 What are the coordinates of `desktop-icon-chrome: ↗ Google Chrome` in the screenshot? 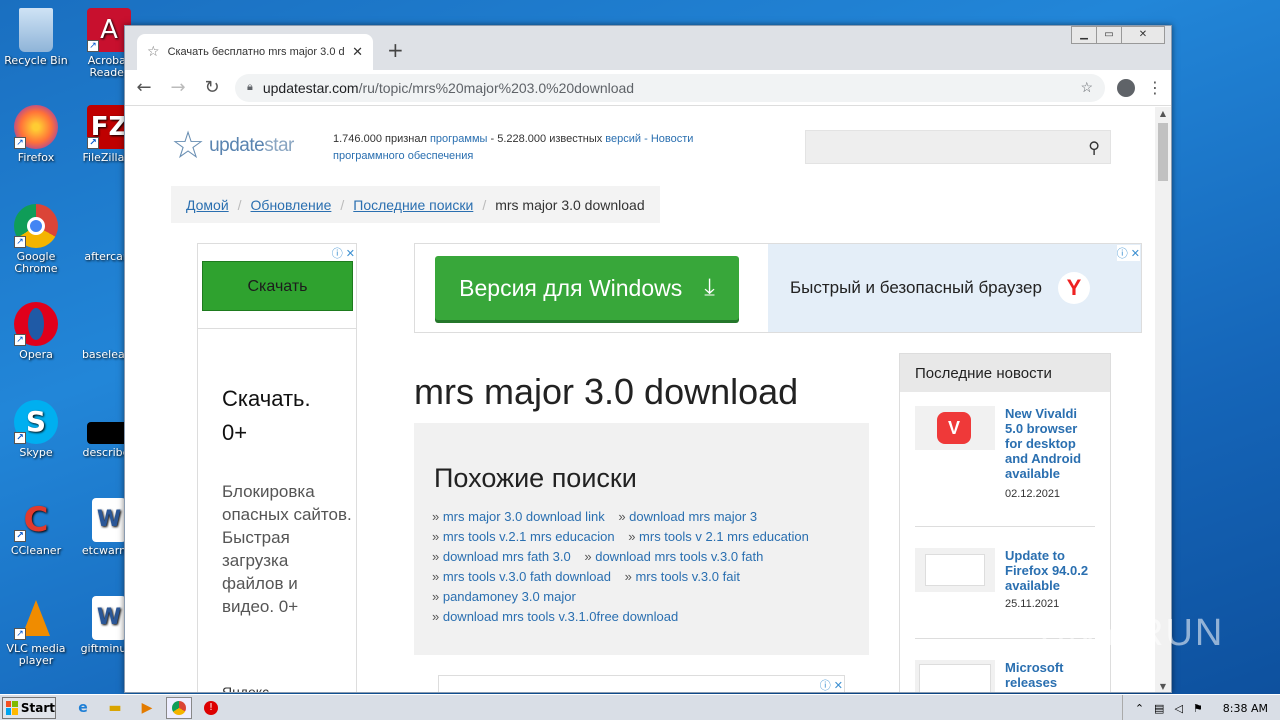 It's located at (36, 239).